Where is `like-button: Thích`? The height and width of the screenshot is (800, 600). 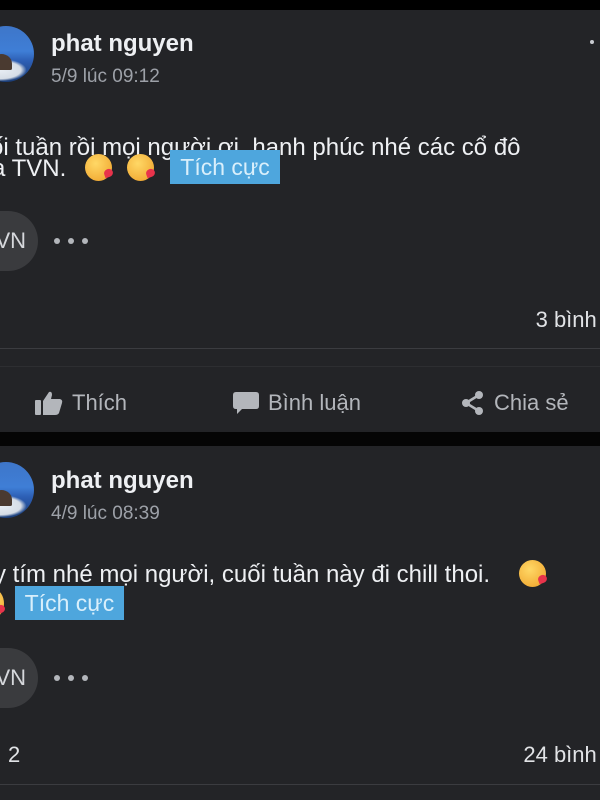
like-button: Thích is located at coordinates (80, 403).